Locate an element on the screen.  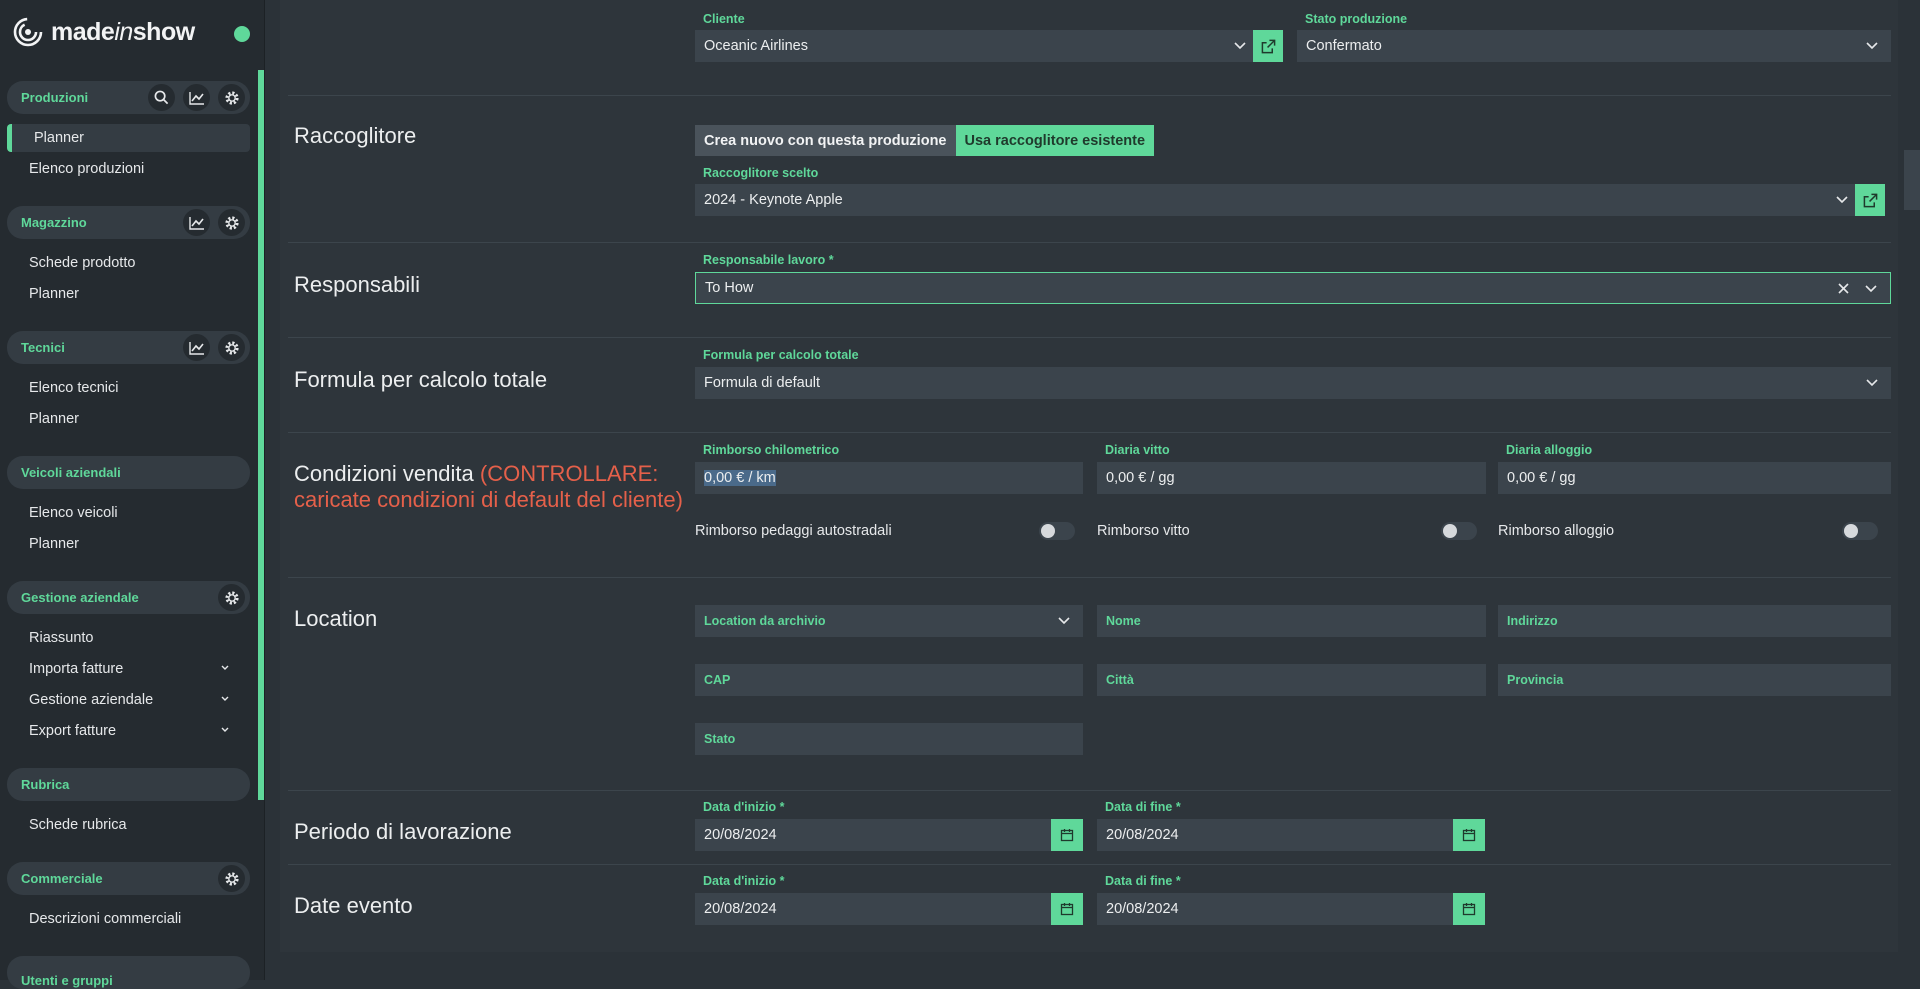
location-provincia-input: Provincia is located at coordinates (1694, 680).